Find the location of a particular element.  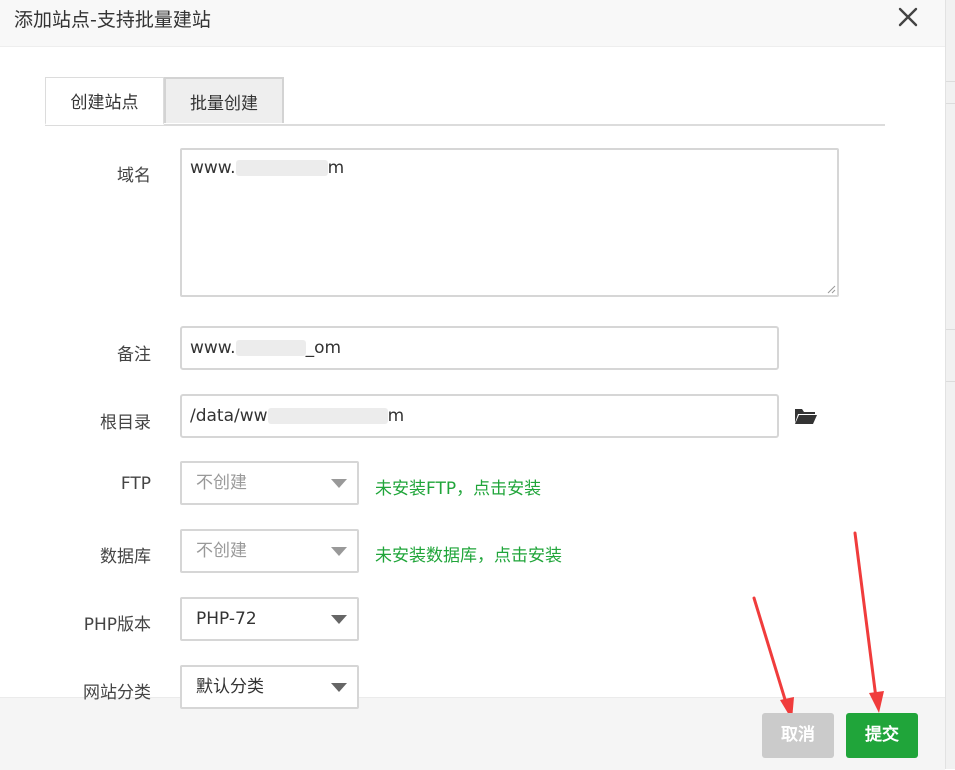

site-category-select: 默认分类 is located at coordinates (269, 687).